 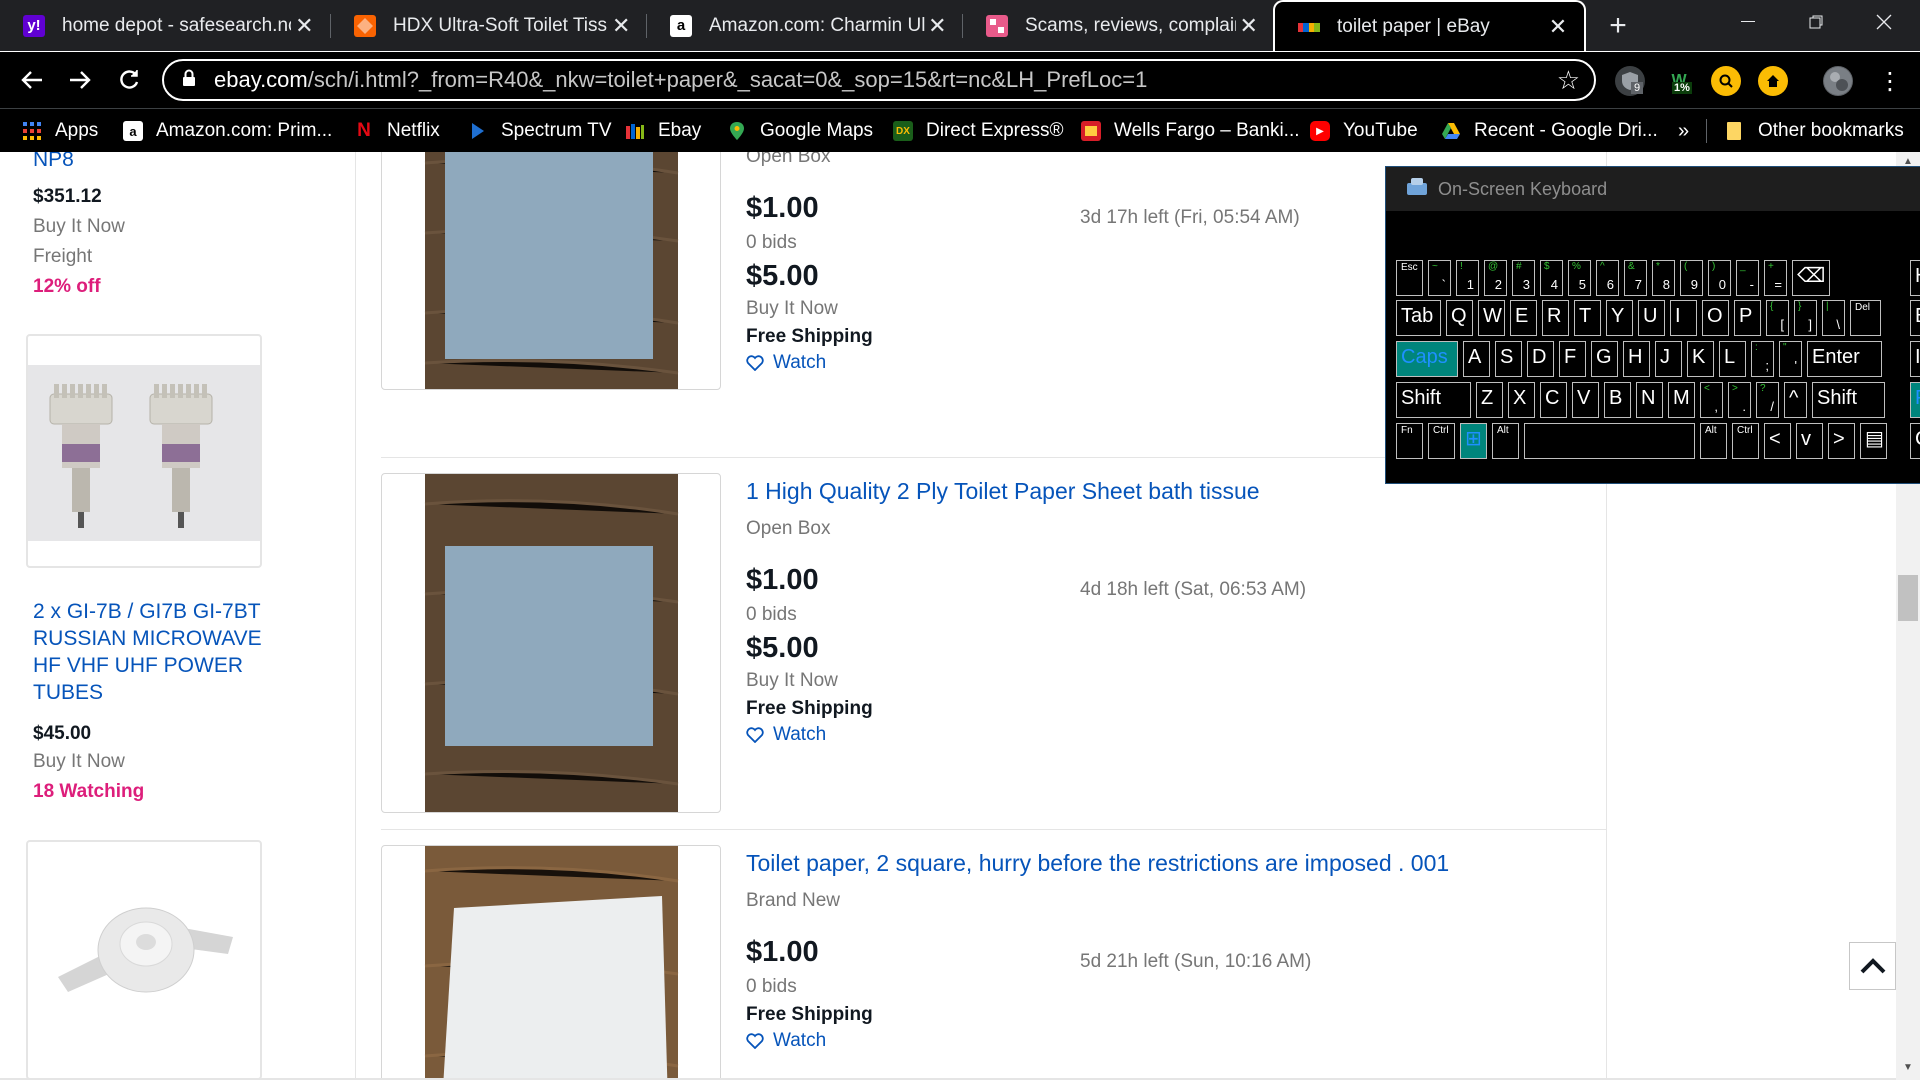 I want to click on bookmark-google-maps: Google Maps, so click(x=800, y=131).